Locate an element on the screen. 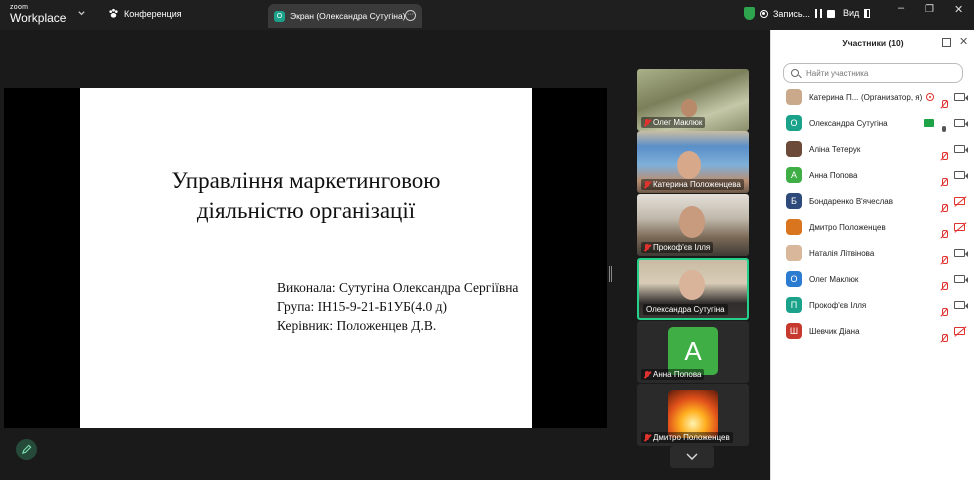 The image size is (974, 480). participant-name: Наталія Літвінова is located at coordinates (842, 253).